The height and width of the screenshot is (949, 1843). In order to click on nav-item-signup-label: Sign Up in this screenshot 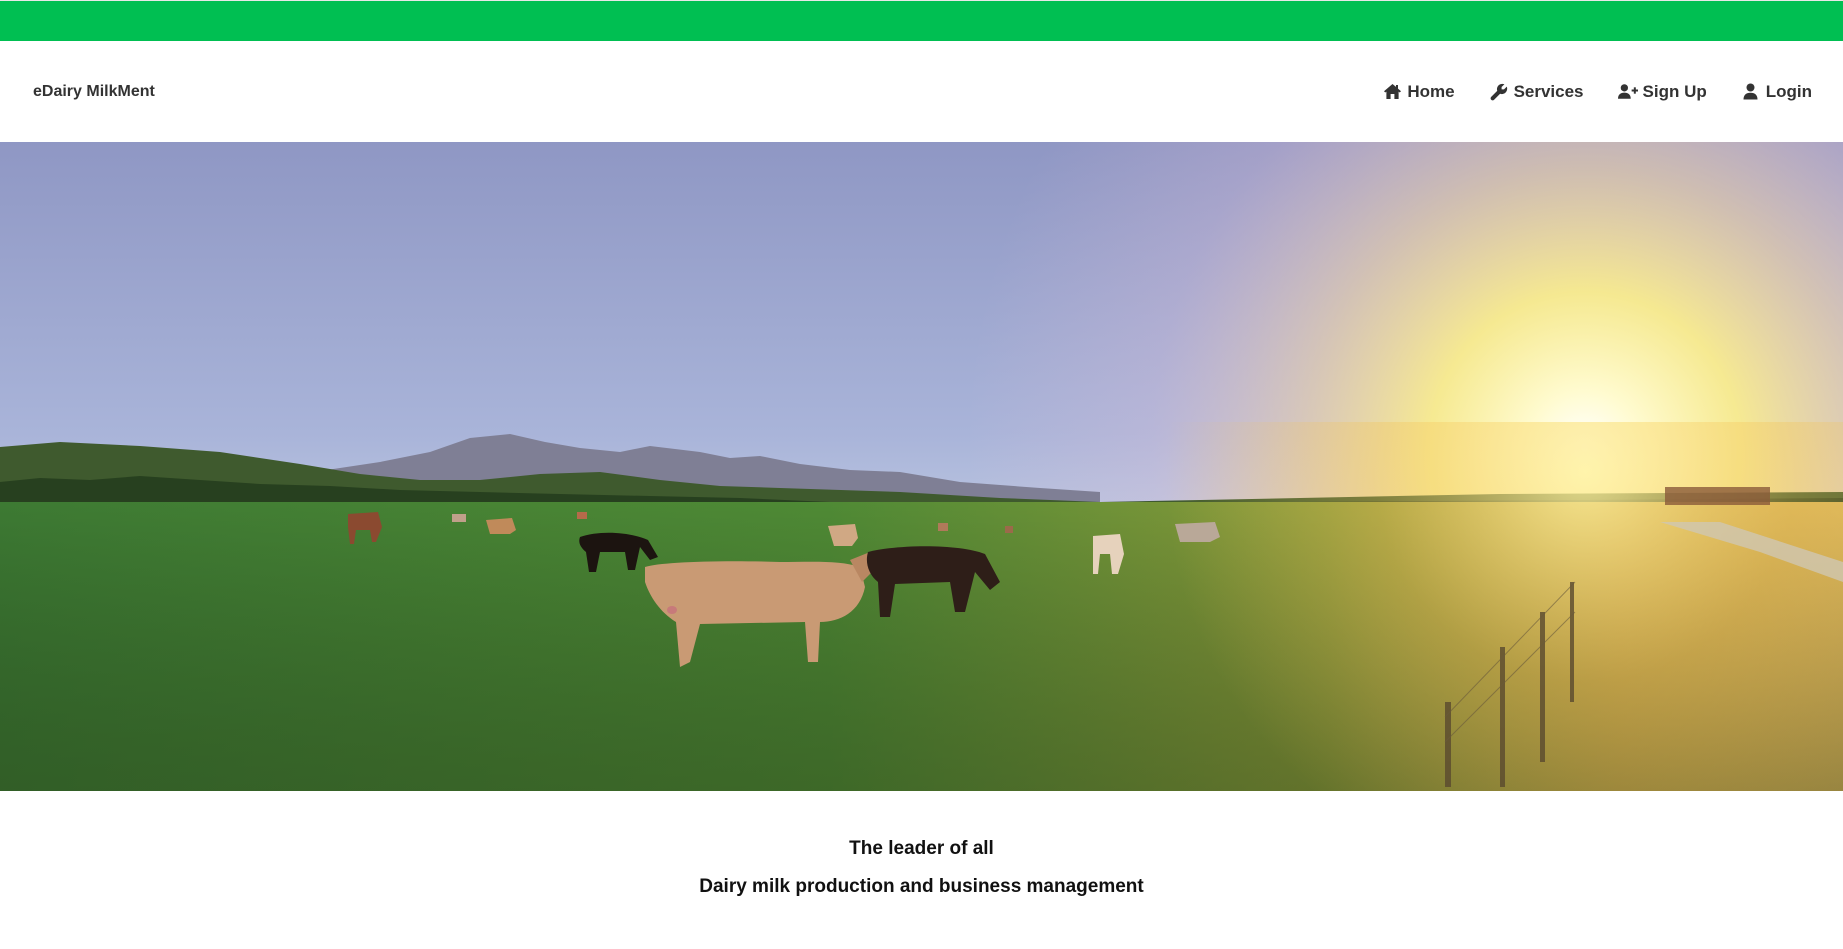, I will do `click(1674, 91)`.